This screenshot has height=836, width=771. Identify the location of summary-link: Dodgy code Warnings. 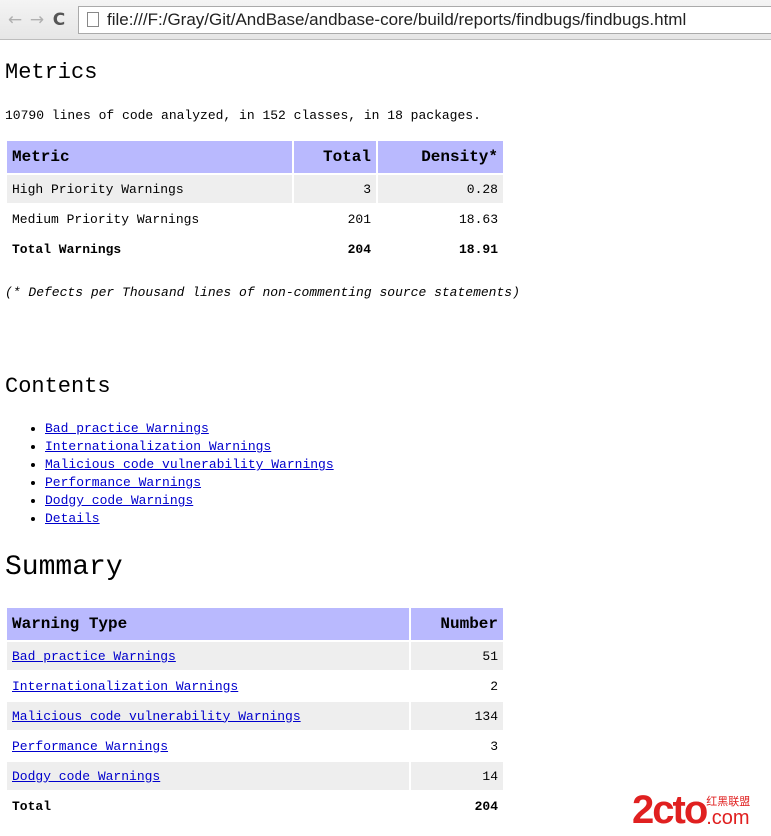
(86, 776).